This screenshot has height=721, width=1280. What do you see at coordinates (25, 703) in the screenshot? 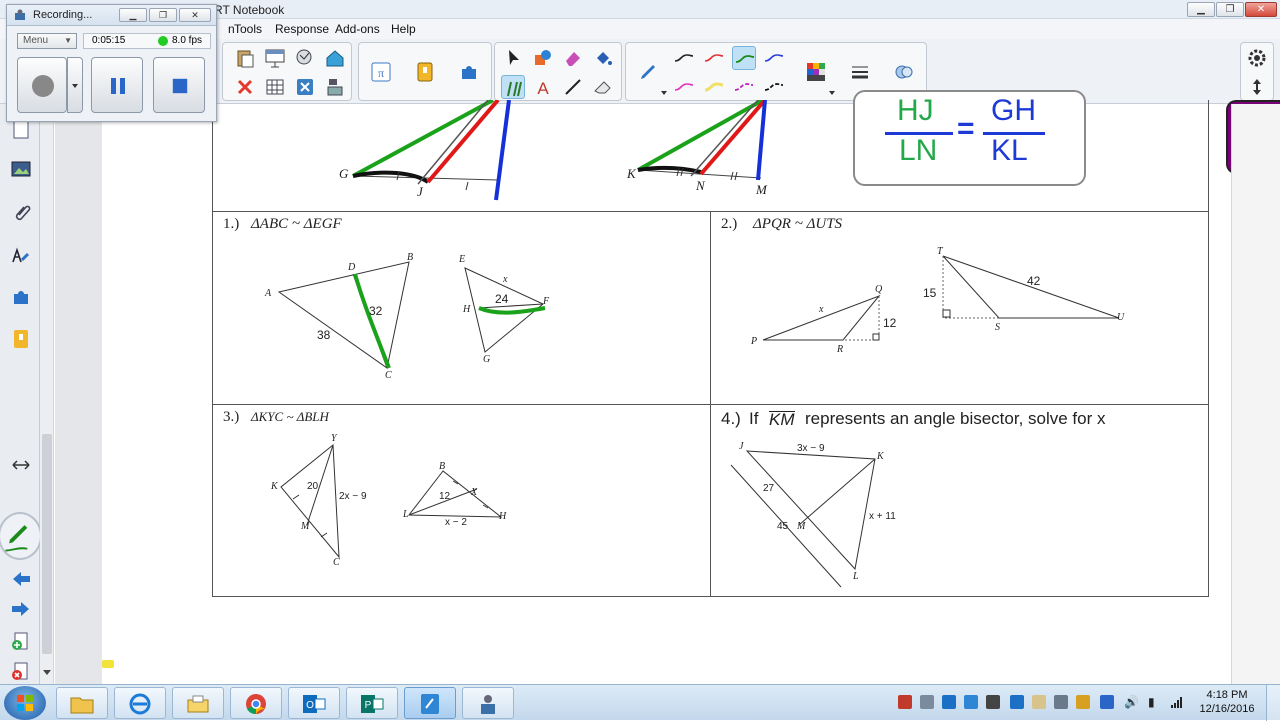
I see `start-button` at bounding box center [25, 703].